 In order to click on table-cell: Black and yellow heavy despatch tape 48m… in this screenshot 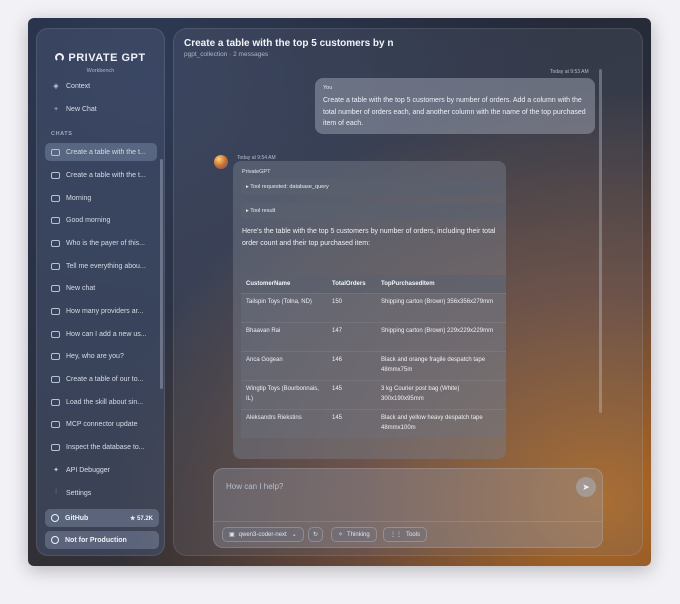, I will do `click(441, 423)`.